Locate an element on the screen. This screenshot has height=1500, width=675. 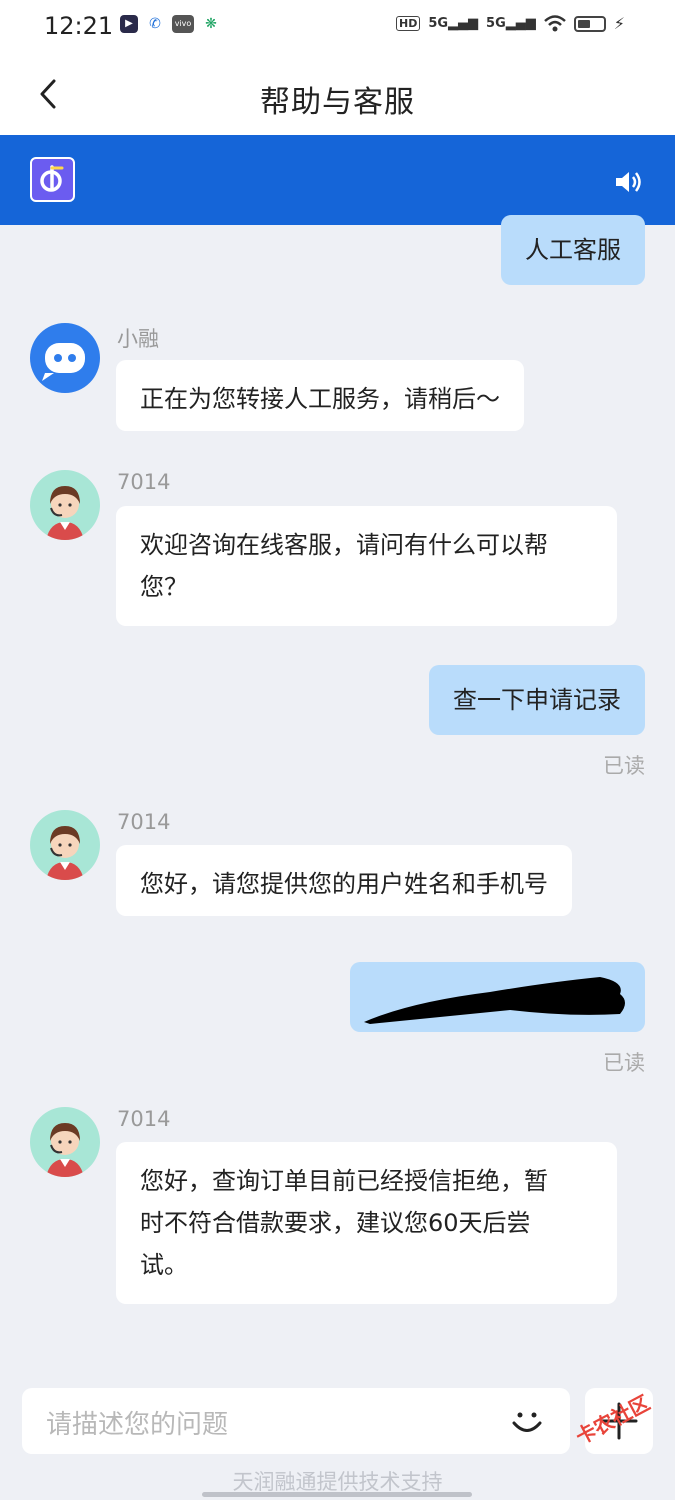
message-incoming: 正在为您转接人工服务，请稍后～ is located at coordinates (320, 395).